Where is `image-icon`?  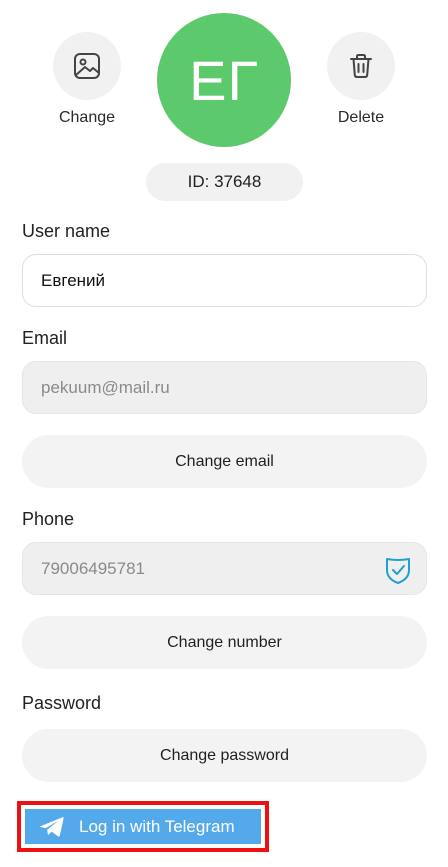 image-icon is located at coordinates (87, 66).